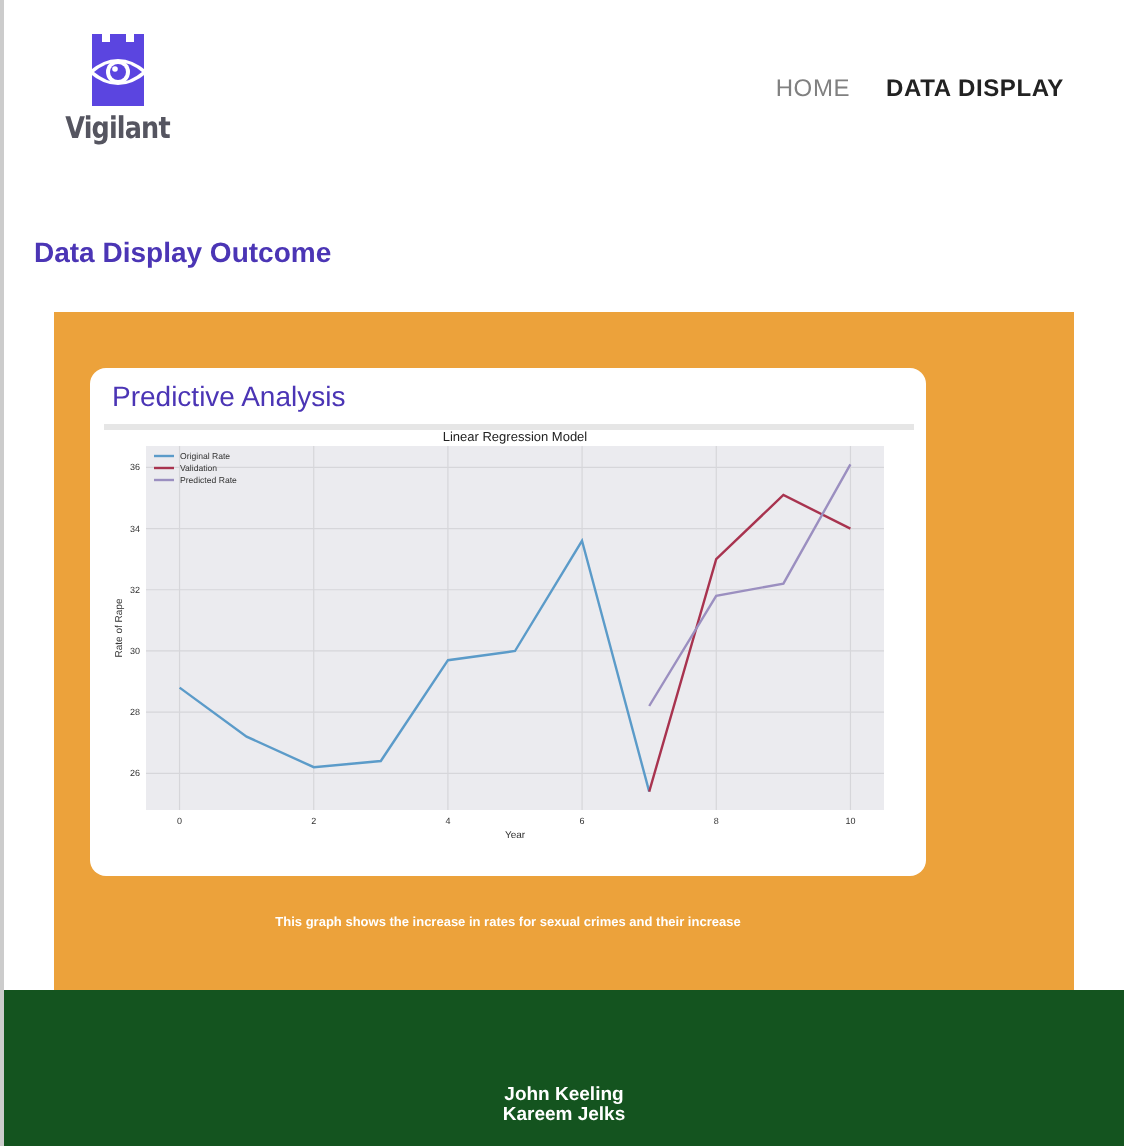  What do you see at coordinates (813, 88) in the screenshot?
I see `nav-link: HOME` at bounding box center [813, 88].